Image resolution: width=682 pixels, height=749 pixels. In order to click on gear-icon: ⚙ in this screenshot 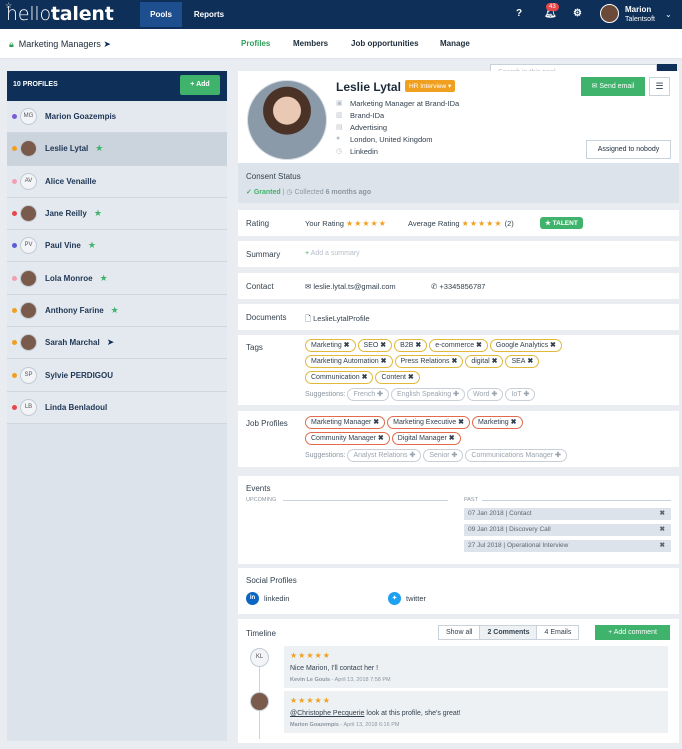, I will do `click(577, 13)`.